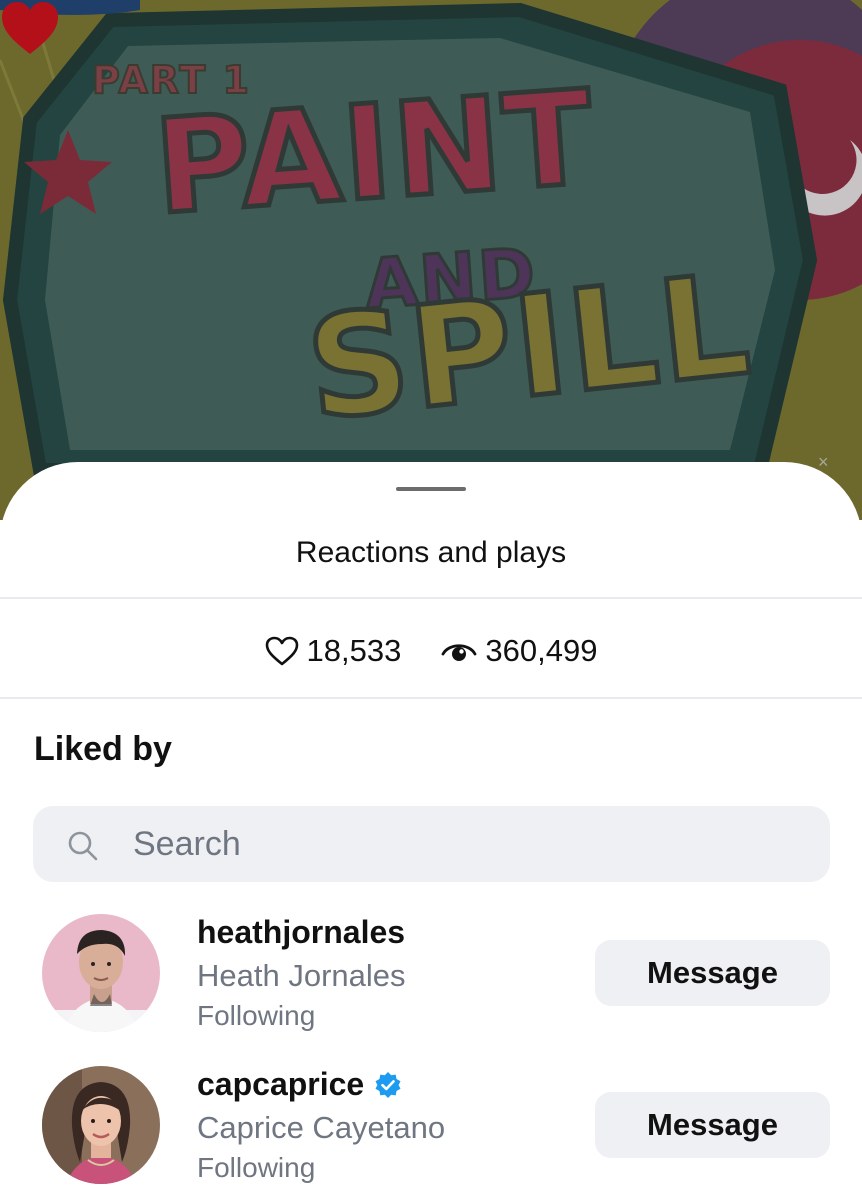 The image size is (862, 1200). I want to click on full-name: Caprice Cayetano, so click(321, 1127).